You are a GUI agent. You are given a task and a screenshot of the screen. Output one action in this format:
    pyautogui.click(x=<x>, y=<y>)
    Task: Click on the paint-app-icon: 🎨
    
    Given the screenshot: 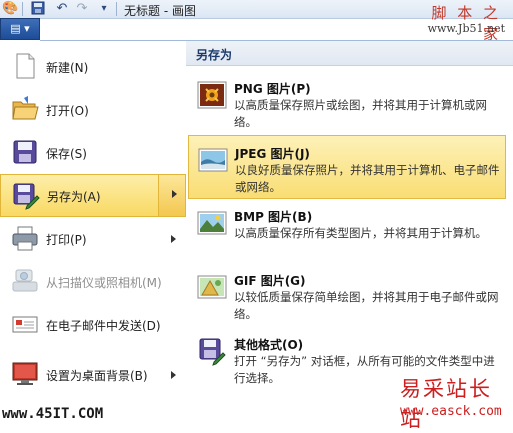 What is the action you would take?
    pyautogui.click(x=10, y=9)
    